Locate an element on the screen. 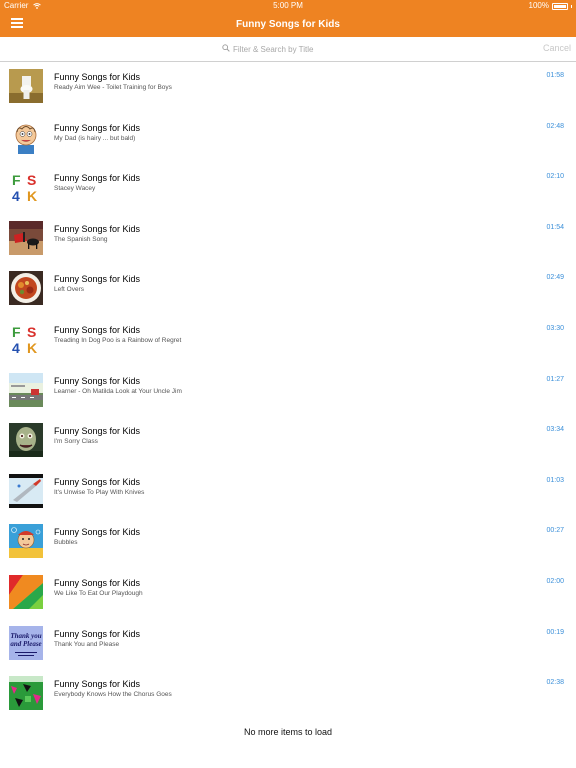 Image resolution: width=576 pixels, height=768 pixels. zombie-image is located at coordinates (26, 440).